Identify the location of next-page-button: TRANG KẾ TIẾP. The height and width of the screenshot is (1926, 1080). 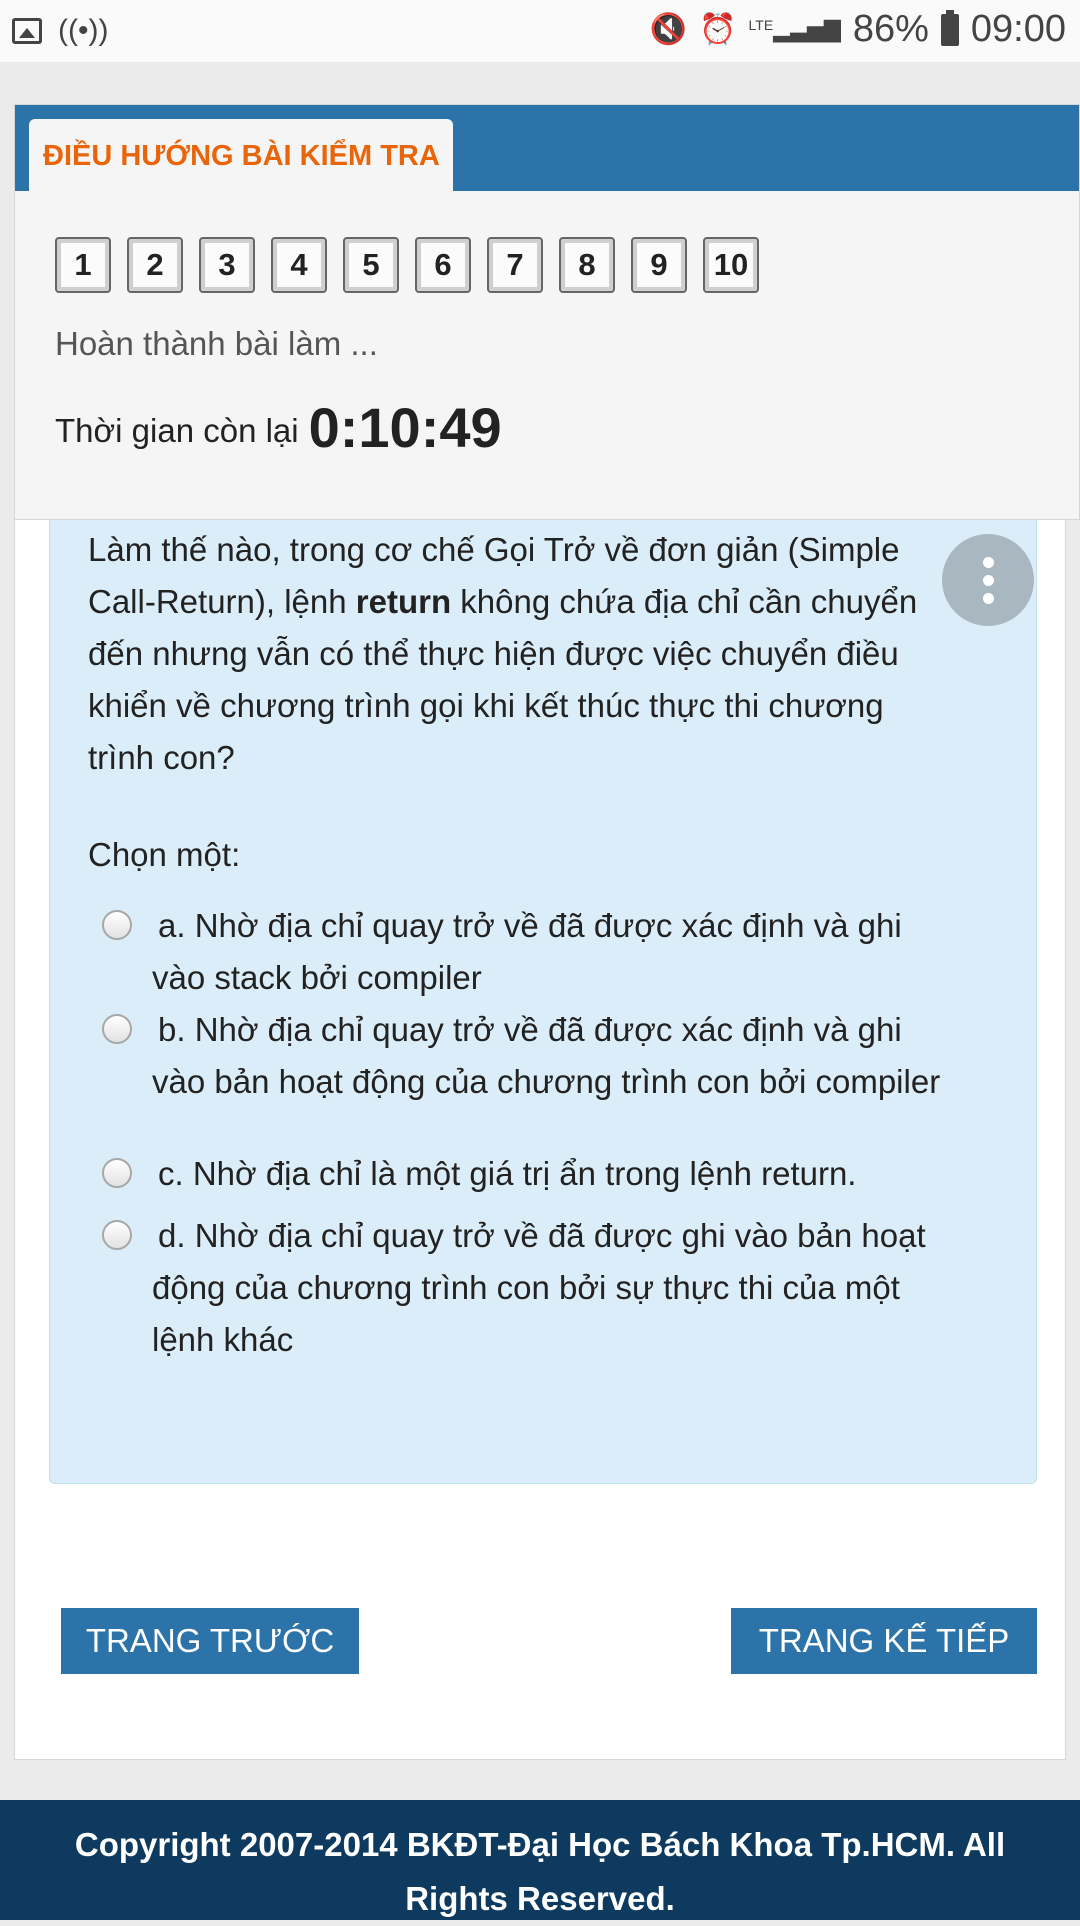
(884, 1641).